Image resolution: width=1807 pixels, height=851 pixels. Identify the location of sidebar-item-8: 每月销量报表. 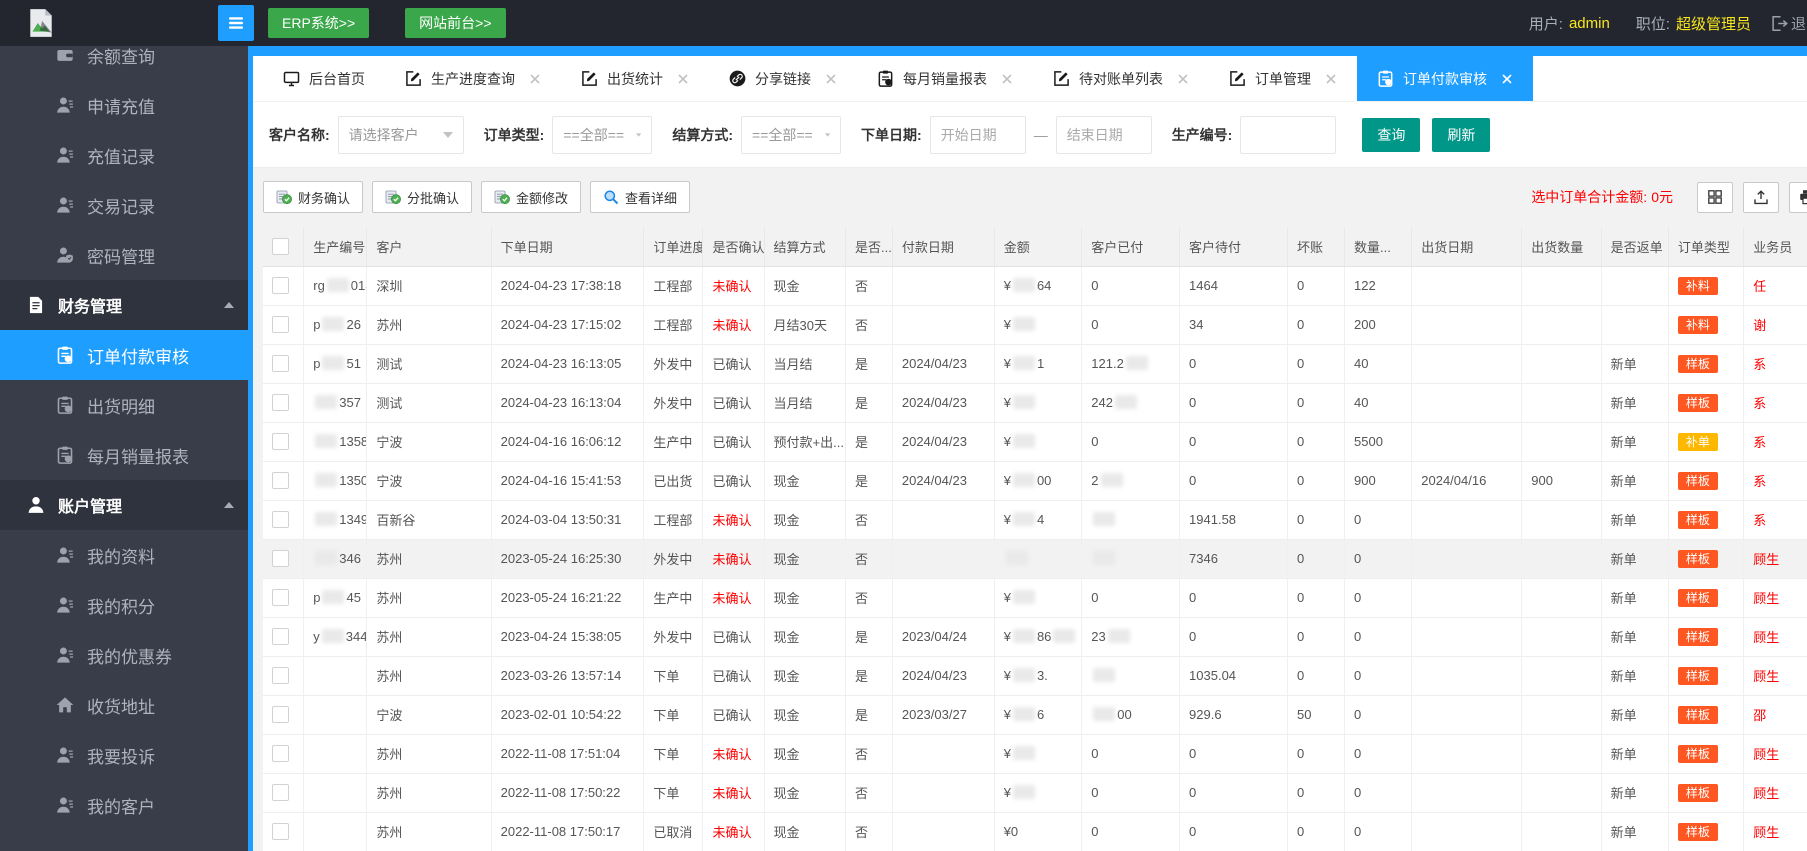
(124, 455).